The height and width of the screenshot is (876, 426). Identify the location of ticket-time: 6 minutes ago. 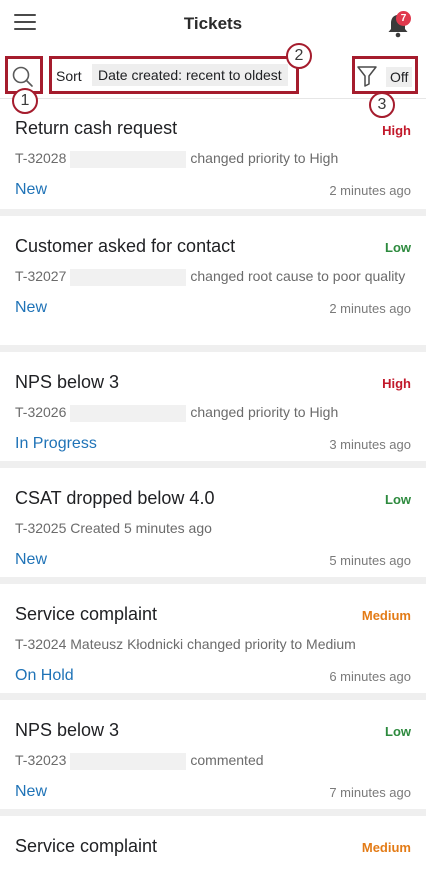
(370, 676).